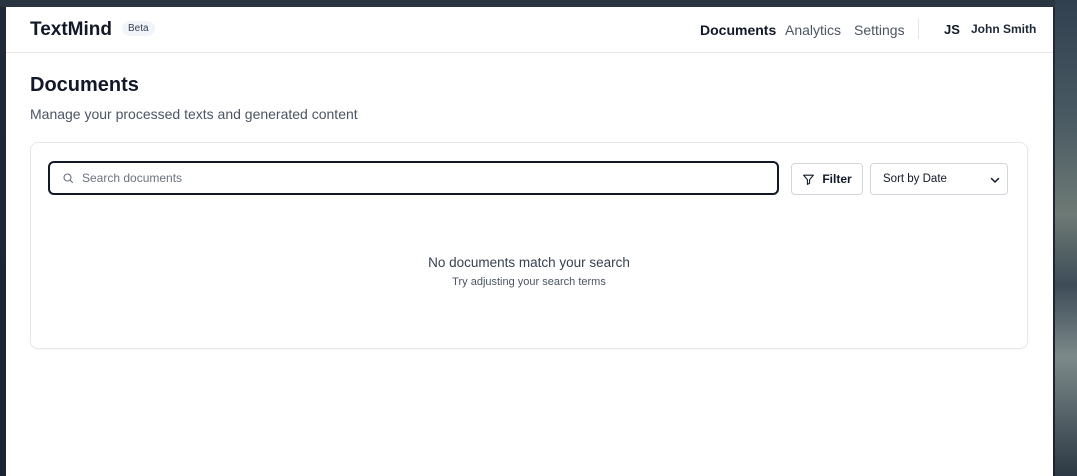 The image size is (1077, 476). What do you see at coordinates (84, 85) in the screenshot?
I see `page-title: Documents` at bounding box center [84, 85].